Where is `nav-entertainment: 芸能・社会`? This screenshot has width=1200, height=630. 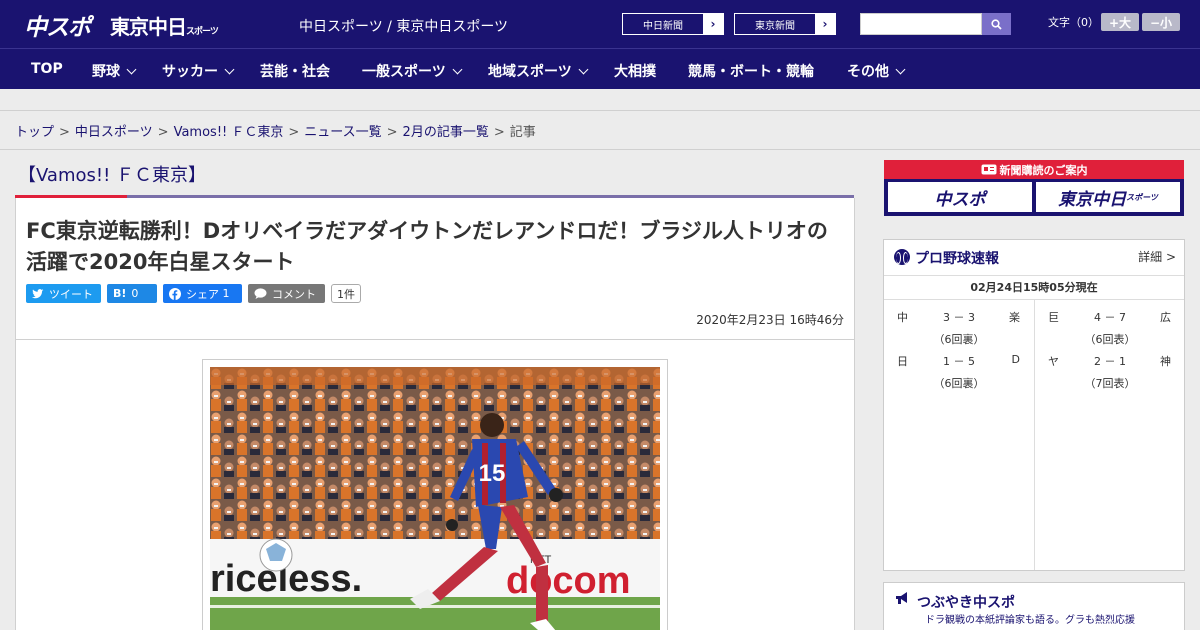
nav-entertainment: 芸能・社会 is located at coordinates (295, 71).